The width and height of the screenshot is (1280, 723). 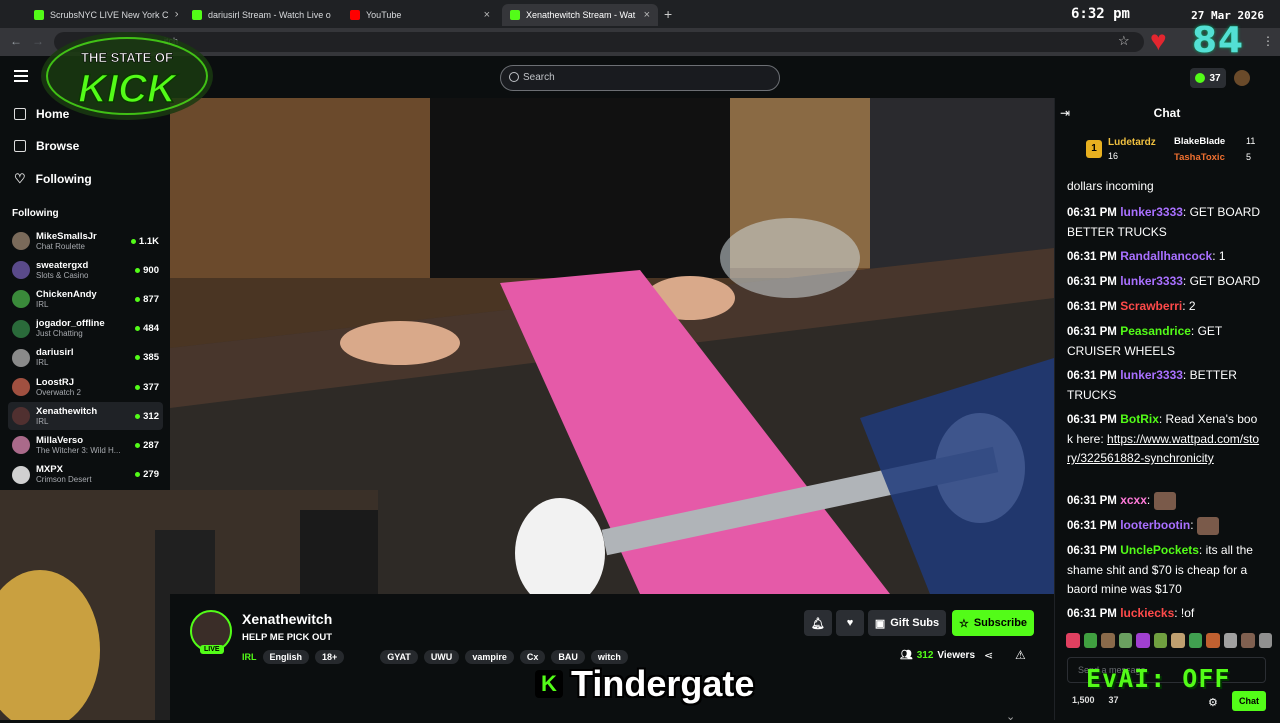 I want to click on channel-viewers: 484, so click(x=147, y=328).